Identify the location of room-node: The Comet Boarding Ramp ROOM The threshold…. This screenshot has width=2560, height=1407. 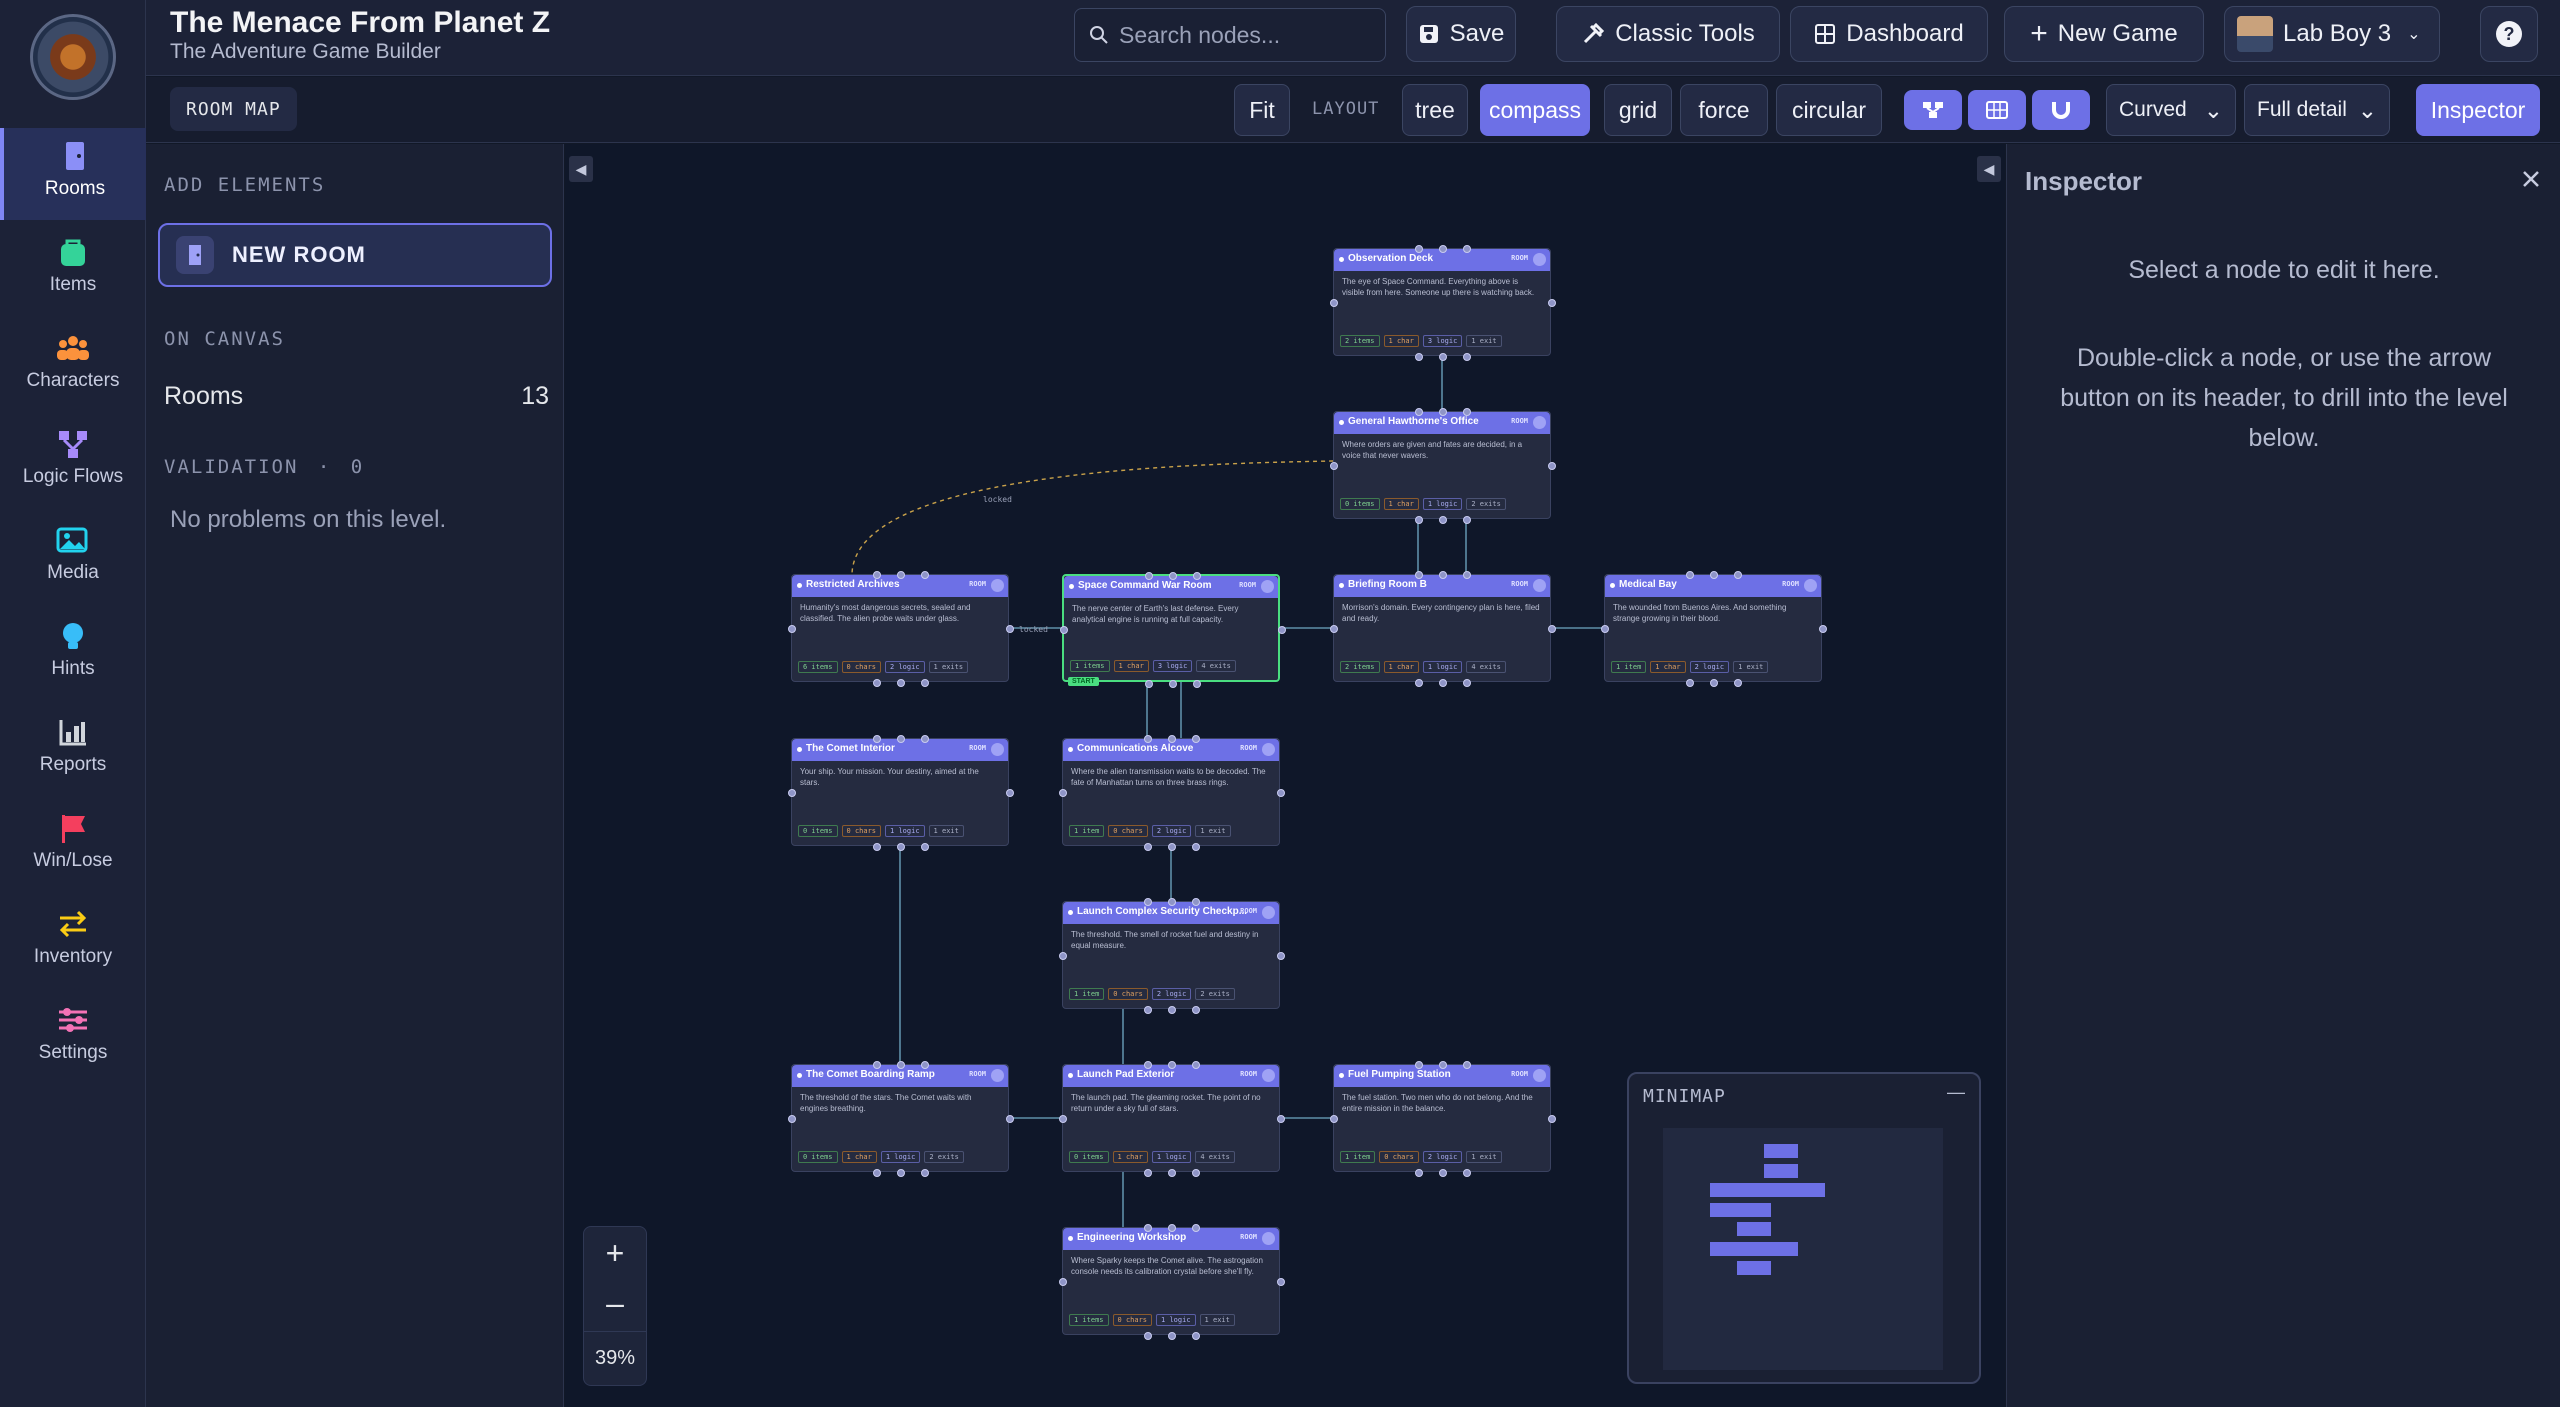
(901, 1119).